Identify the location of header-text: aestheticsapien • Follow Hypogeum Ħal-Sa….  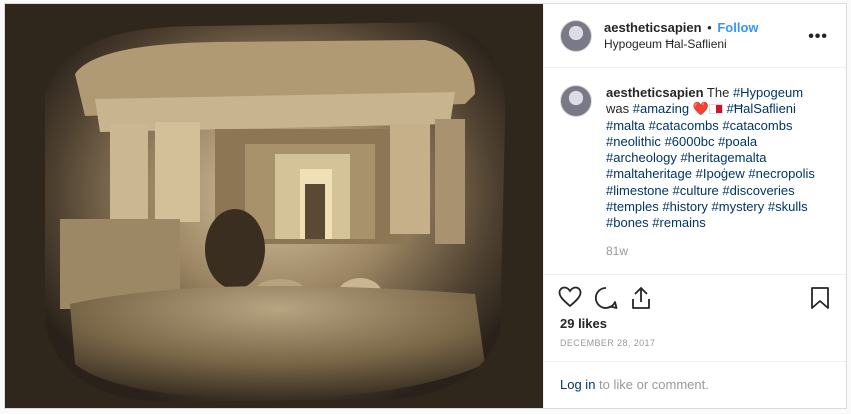
(681, 36).